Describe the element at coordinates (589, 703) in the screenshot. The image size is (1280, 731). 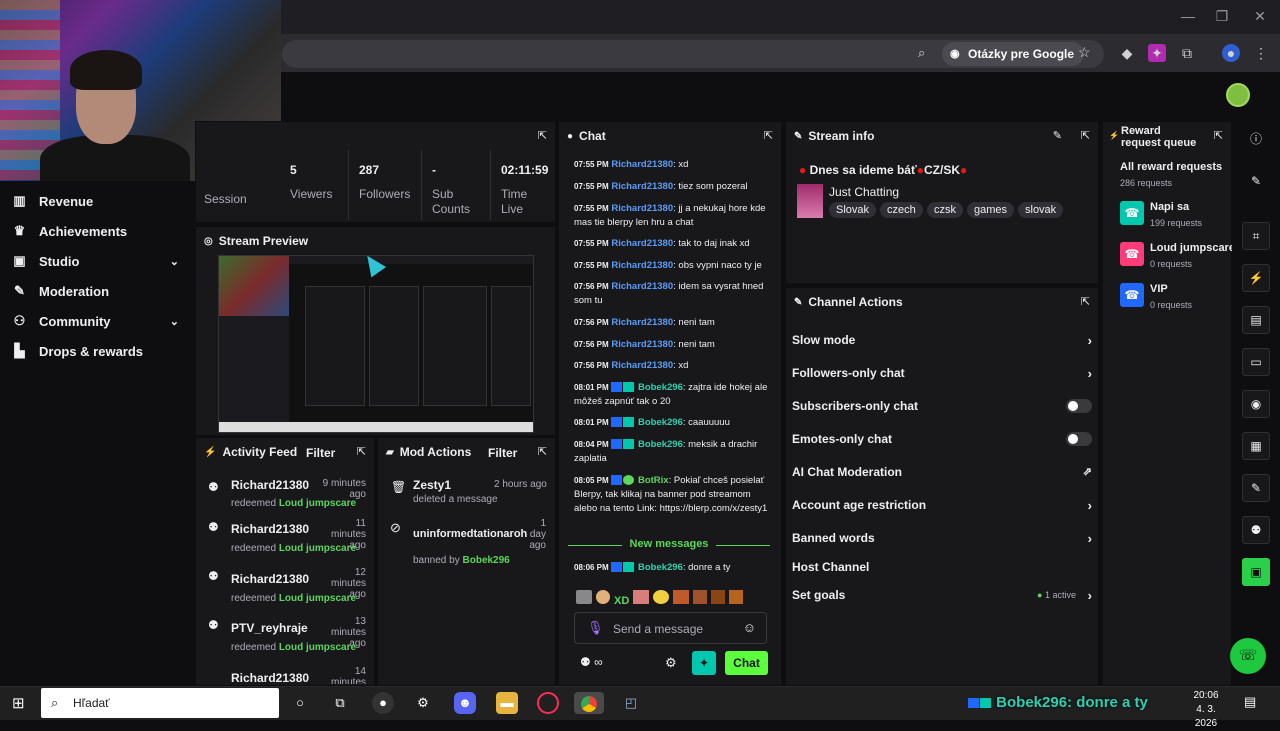
I see `chrome-icon` at that location.